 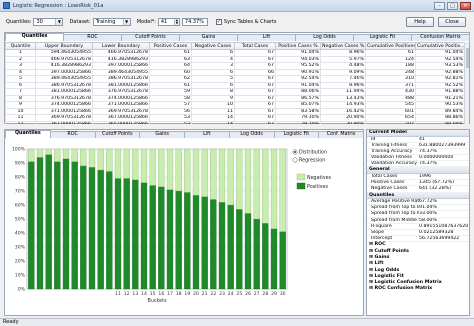 I want to click on x-axis-label: Buckets, so click(x=157, y=301).